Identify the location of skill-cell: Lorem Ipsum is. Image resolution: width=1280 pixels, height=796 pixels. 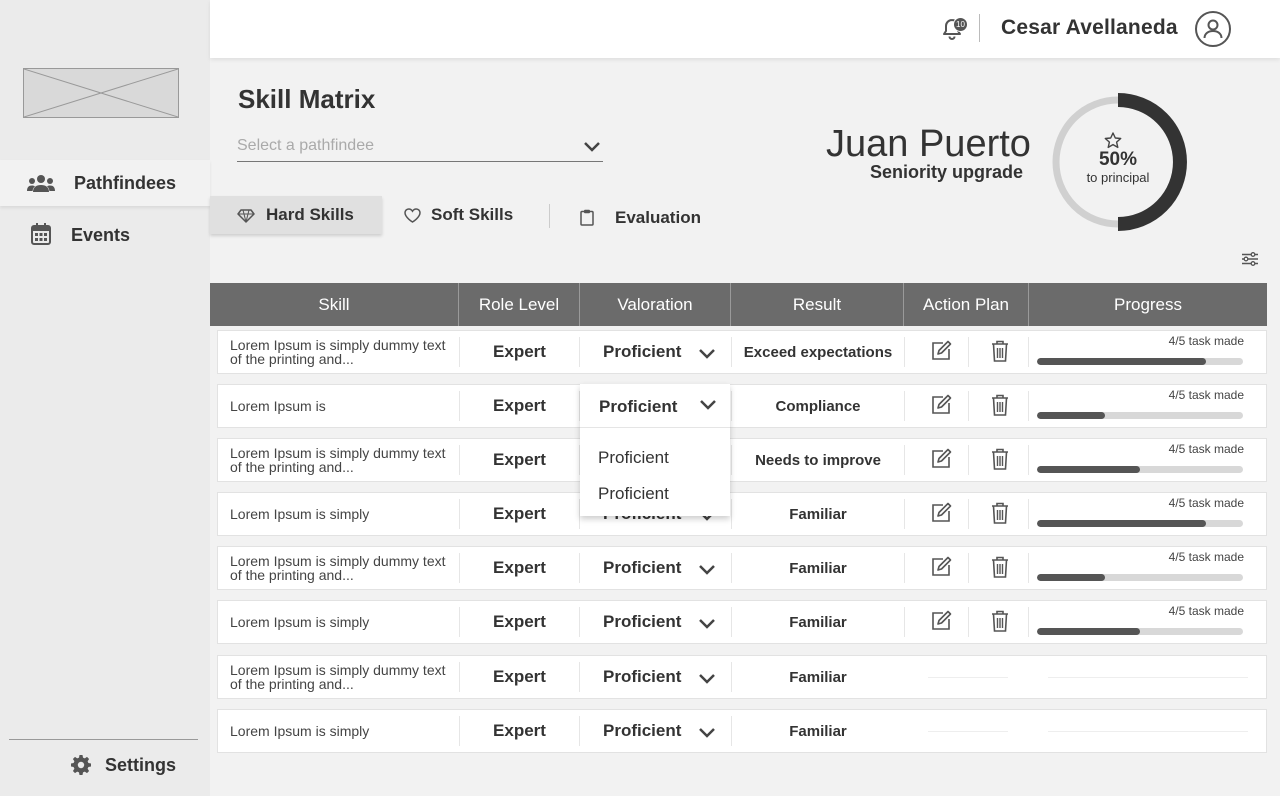
(278, 406).